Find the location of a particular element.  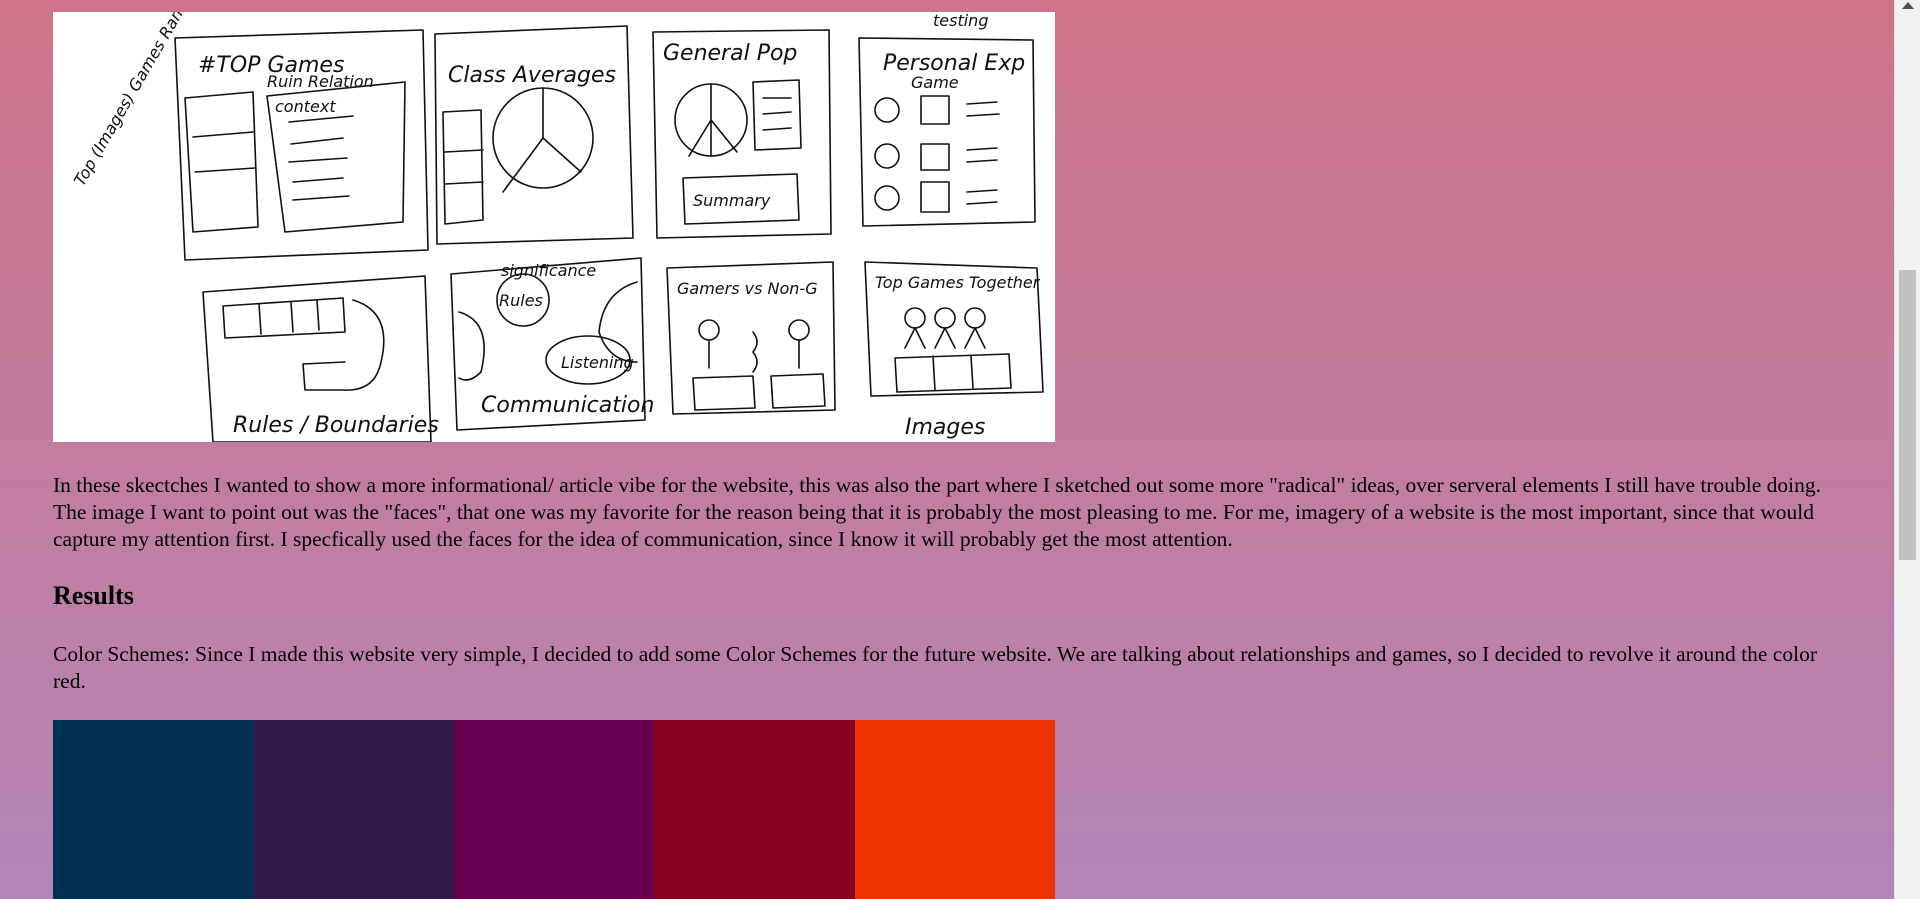

sketch-label-listening: Listening is located at coordinates (597, 362).